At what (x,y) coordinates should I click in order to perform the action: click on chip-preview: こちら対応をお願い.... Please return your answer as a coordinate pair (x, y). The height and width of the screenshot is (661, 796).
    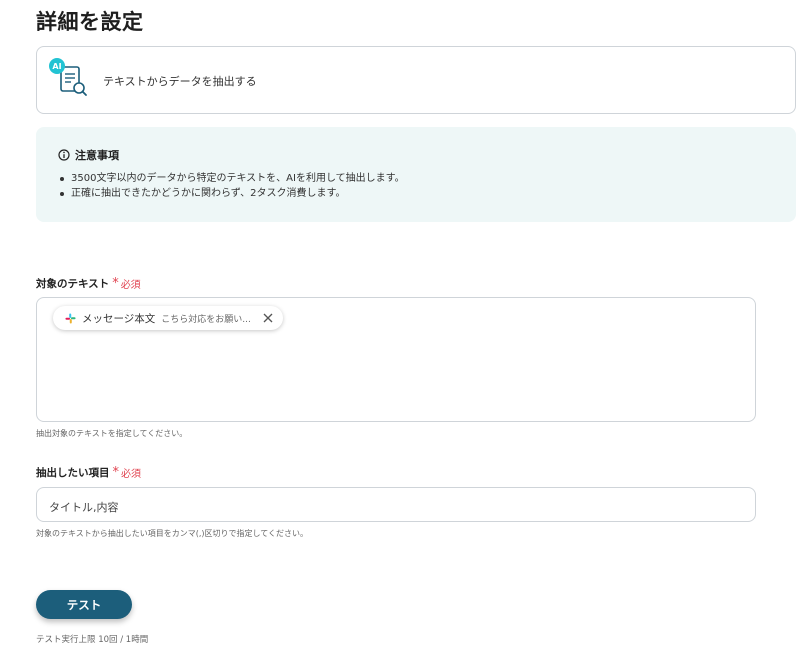
    Looking at the image, I should click on (206, 319).